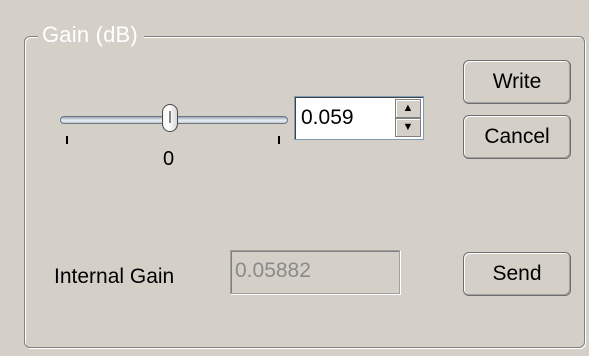 The height and width of the screenshot is (356, 589). I want to click on spin-buttons: ▲ ▼, so click(408, 118).